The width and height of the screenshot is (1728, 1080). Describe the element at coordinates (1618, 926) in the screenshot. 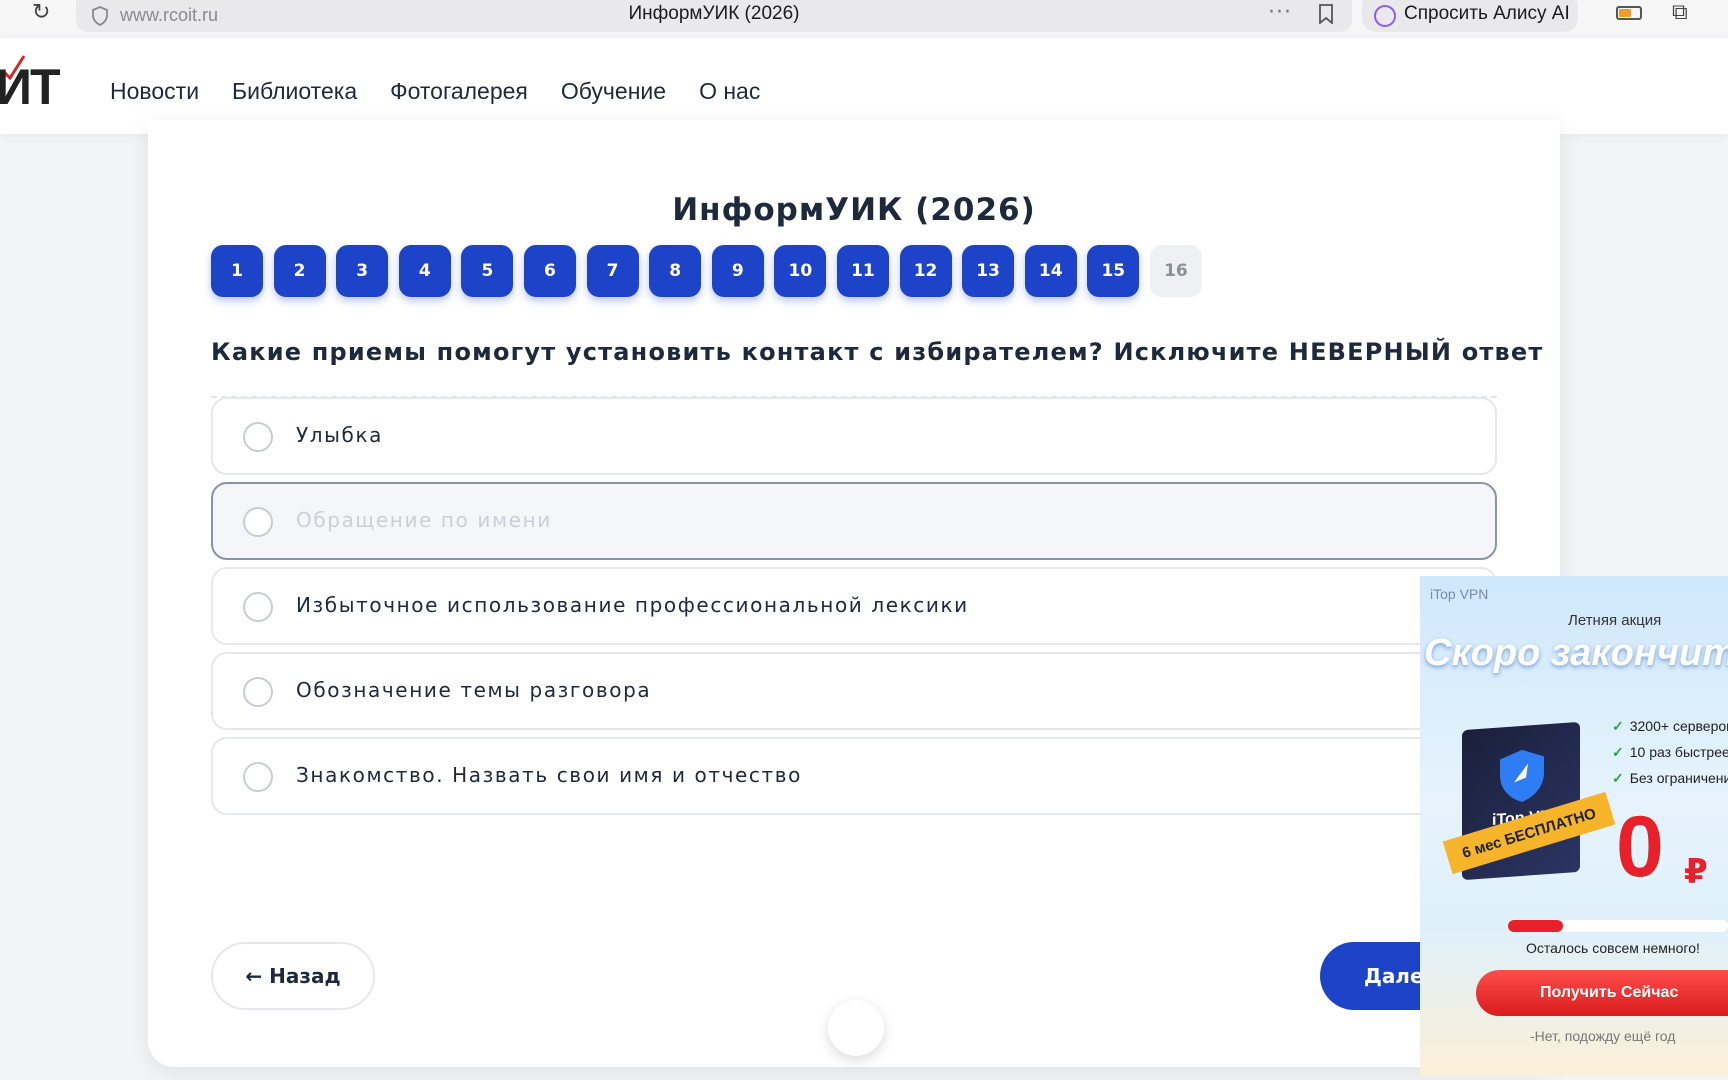

I see `ad-progress-bar` at that location.